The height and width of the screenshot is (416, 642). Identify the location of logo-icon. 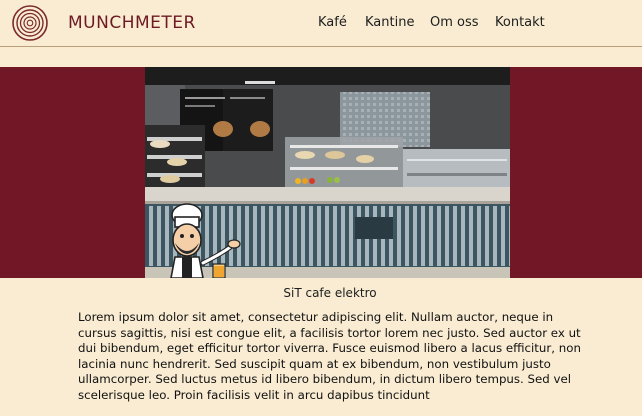
(30, 23).